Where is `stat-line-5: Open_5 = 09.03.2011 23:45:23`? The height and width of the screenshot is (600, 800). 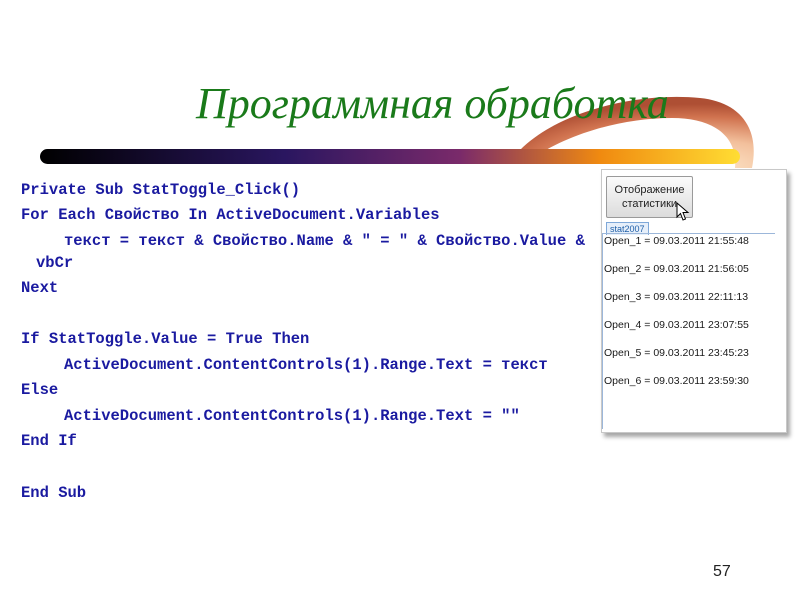 stat-line-5: Open_5 = 09.03.2011 23:45:23 is located at coordinates (676, 353).